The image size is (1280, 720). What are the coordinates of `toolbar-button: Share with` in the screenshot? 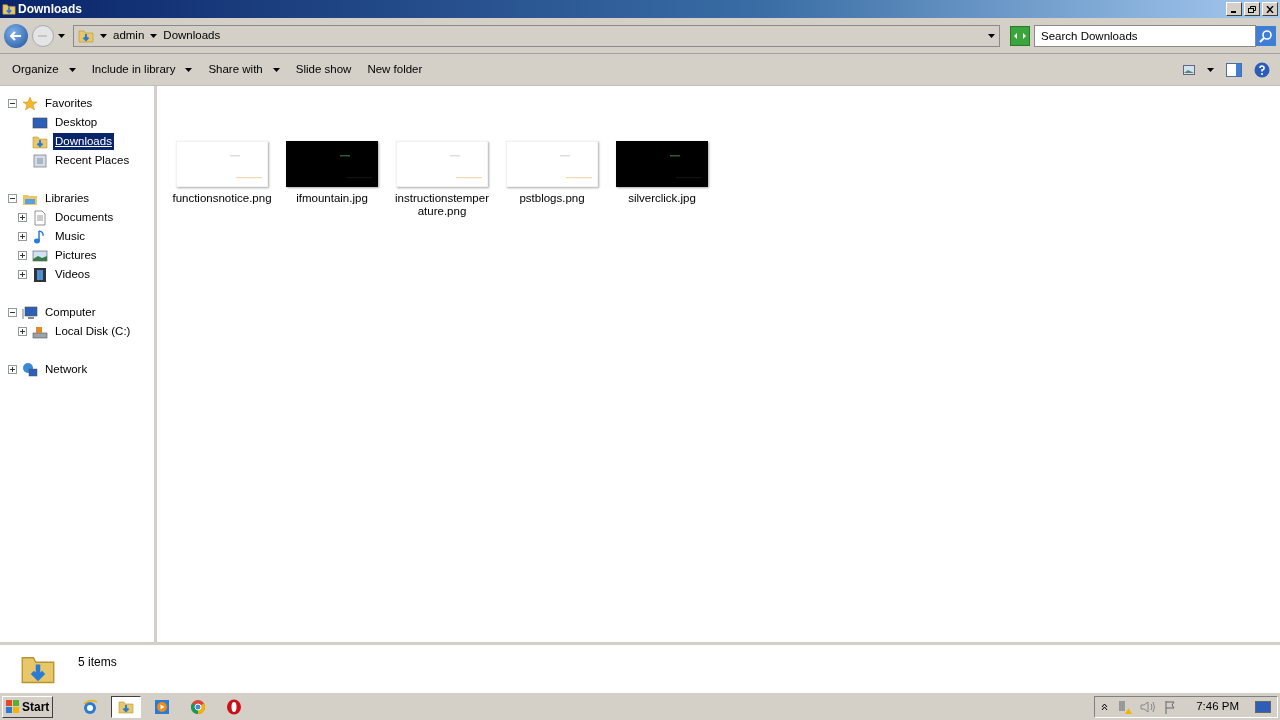 It's located at (244, 69).